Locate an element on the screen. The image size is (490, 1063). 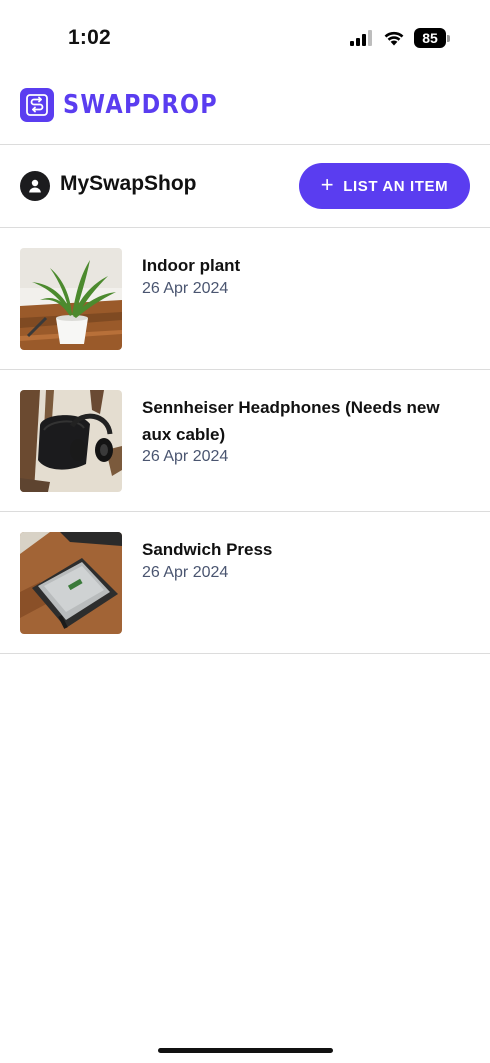
wifi-icon is located at coordinates (394, 38).